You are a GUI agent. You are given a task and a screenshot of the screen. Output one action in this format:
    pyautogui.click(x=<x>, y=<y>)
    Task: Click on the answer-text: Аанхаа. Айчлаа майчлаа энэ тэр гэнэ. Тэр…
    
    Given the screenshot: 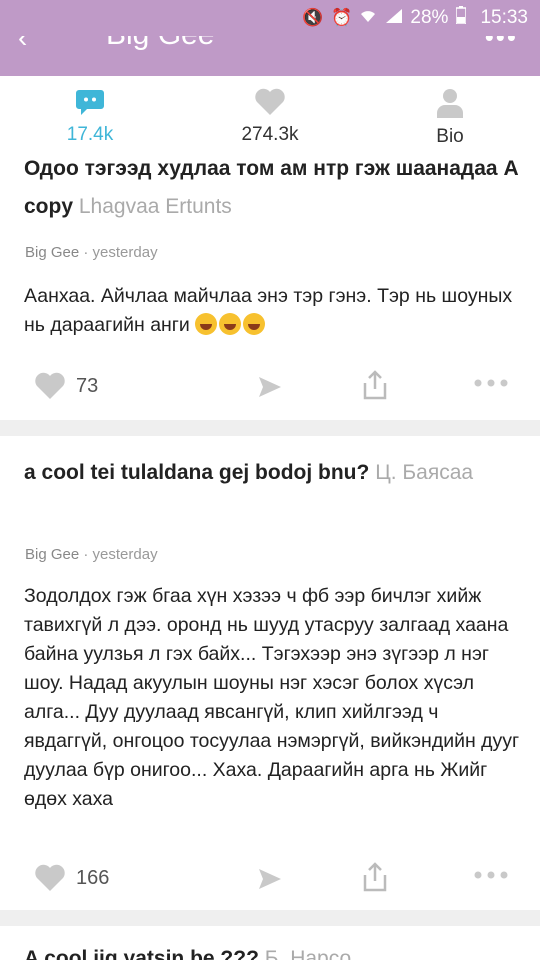 What is the action you would take?
    pyautogui.click(x=274, y=311)
    